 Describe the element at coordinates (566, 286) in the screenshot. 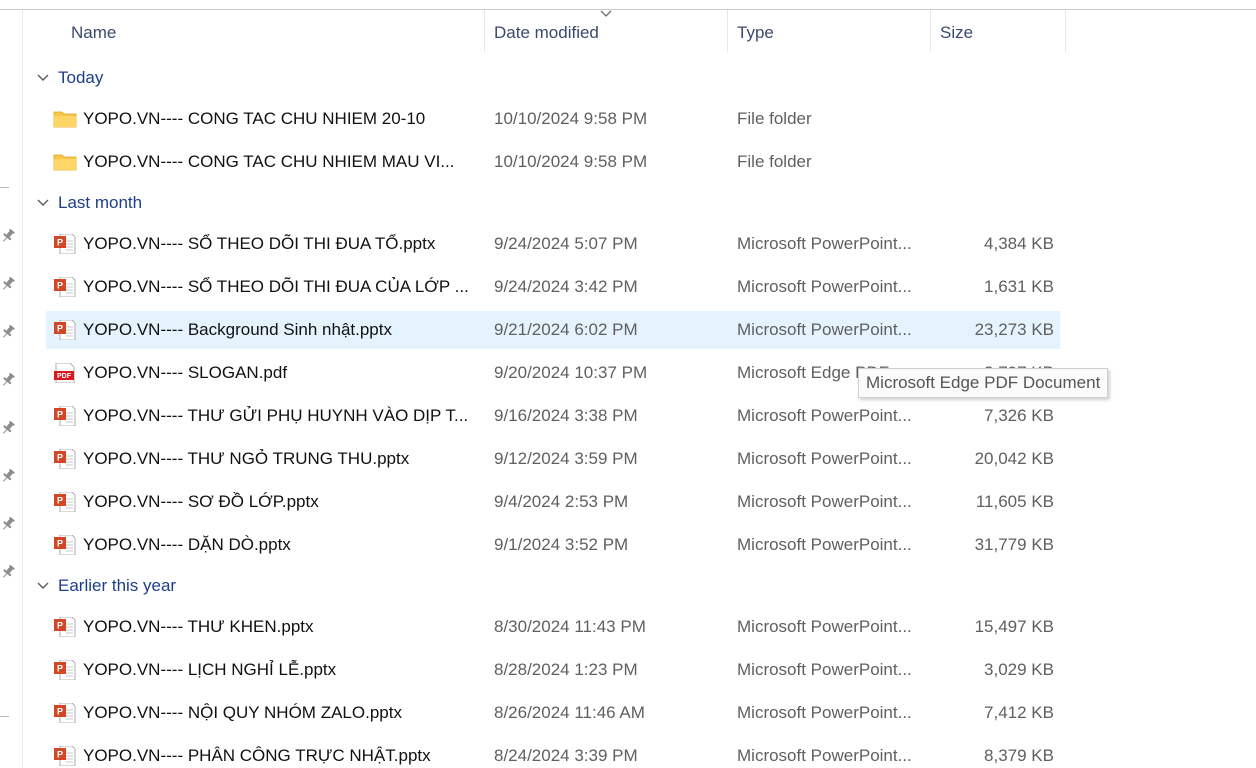

I see `file-date-modified: 9/24/2024 3:42 PM` at that location.